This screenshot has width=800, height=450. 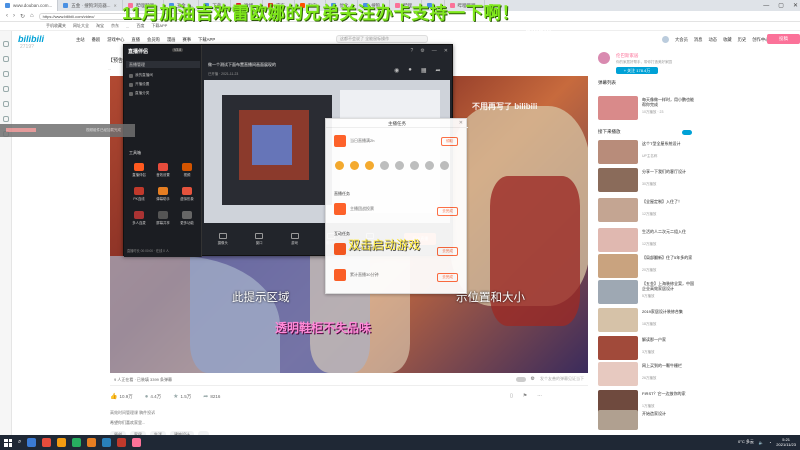 What do you see at coordinates (163, 170) in the screenshot?
I see `tool-item: 音效设置` at bounding box center [163, 170].